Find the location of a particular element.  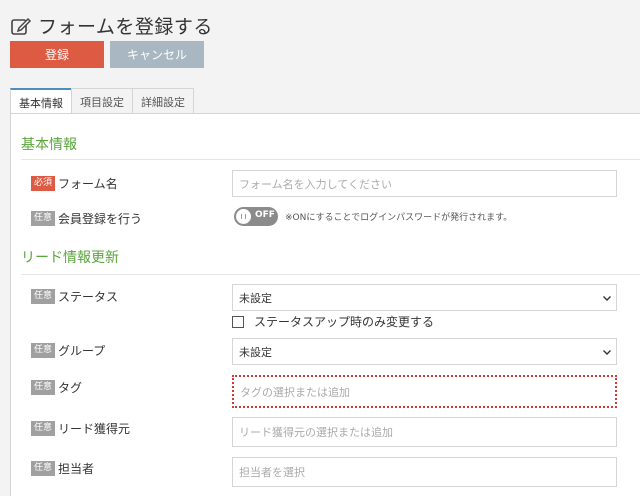

section-title-lead: リード情報更新 is located at coordinates (70, 258).